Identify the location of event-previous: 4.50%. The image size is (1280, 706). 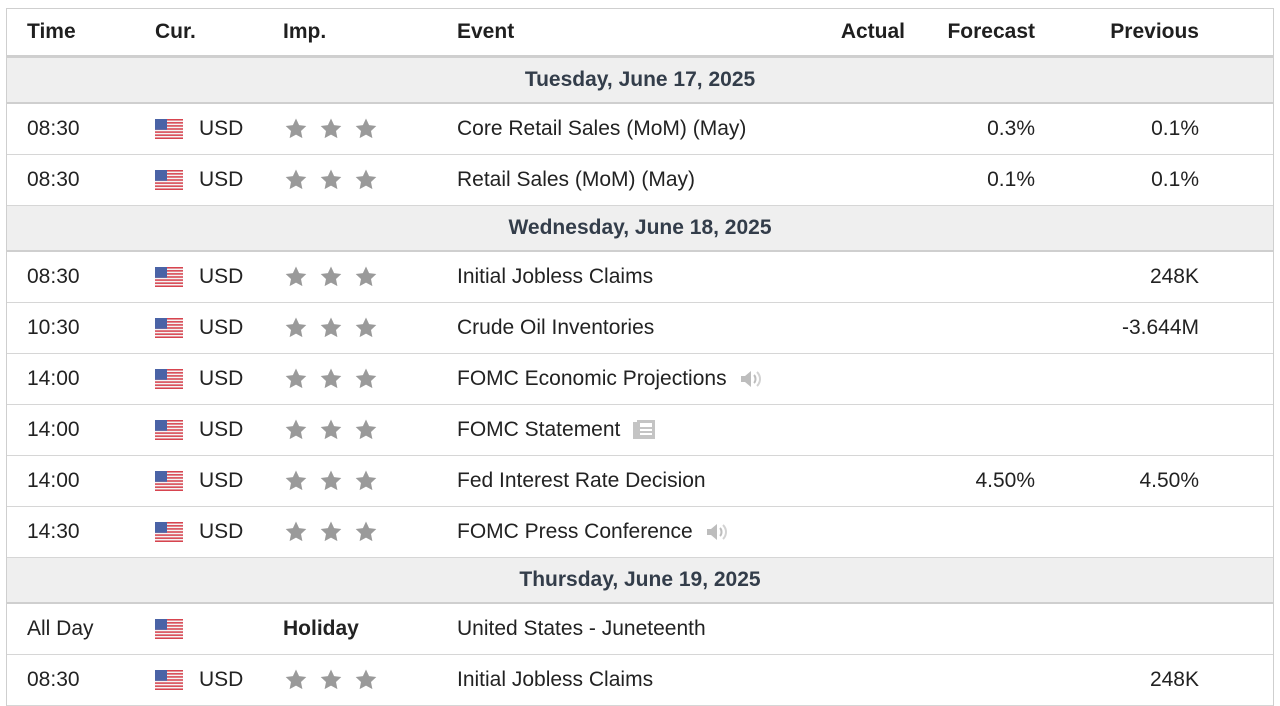
(1169, 480).